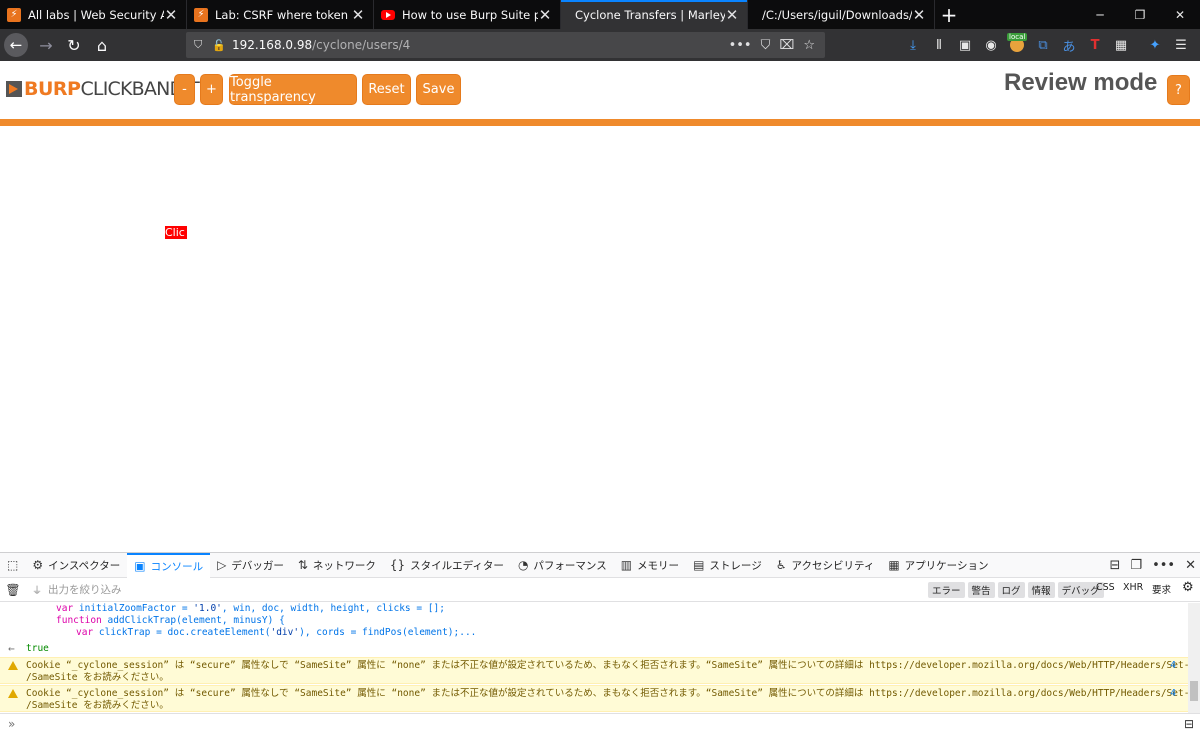 This screenshot has height=750, width=1200. What do you see at coordinates (786, 45) in the screenshot?
I see `translate-icon: ⌧` at bounding box center [786, 45].